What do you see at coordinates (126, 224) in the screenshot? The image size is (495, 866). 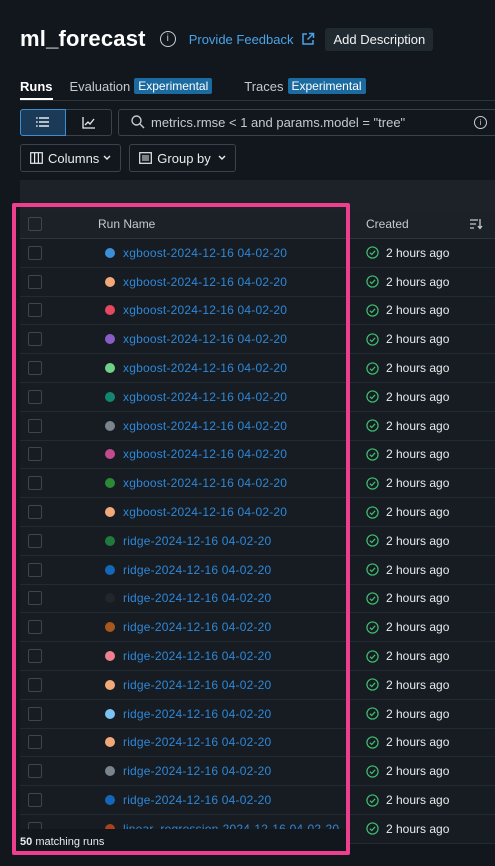 I see `run-name-column-header: Run Name` at bounding box center [126, 224].